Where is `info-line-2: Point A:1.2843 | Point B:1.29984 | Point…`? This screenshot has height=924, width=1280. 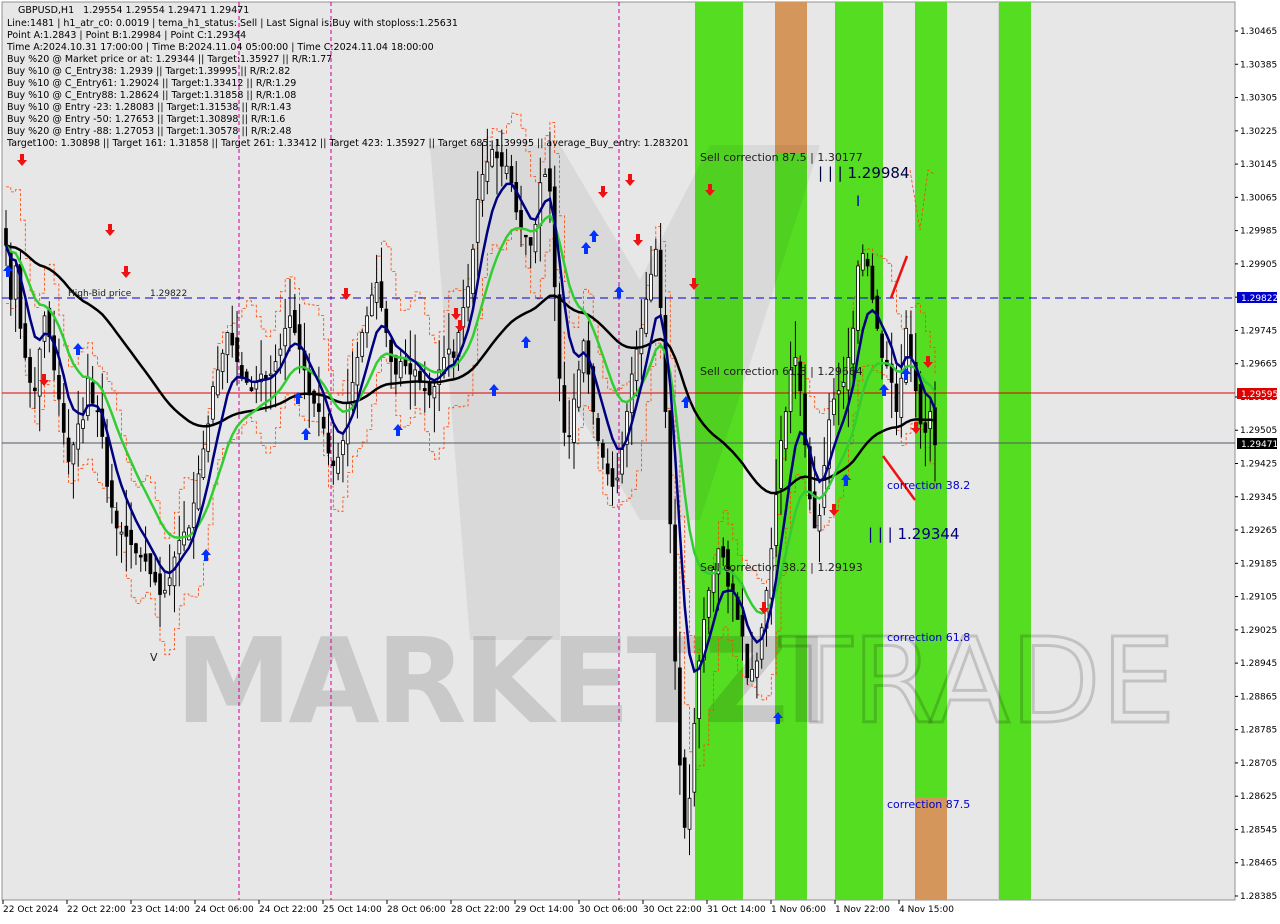
info-line-2: Point A:1.2843 | Point B:1.29984 | Point… is located at coordinates (126, 35).